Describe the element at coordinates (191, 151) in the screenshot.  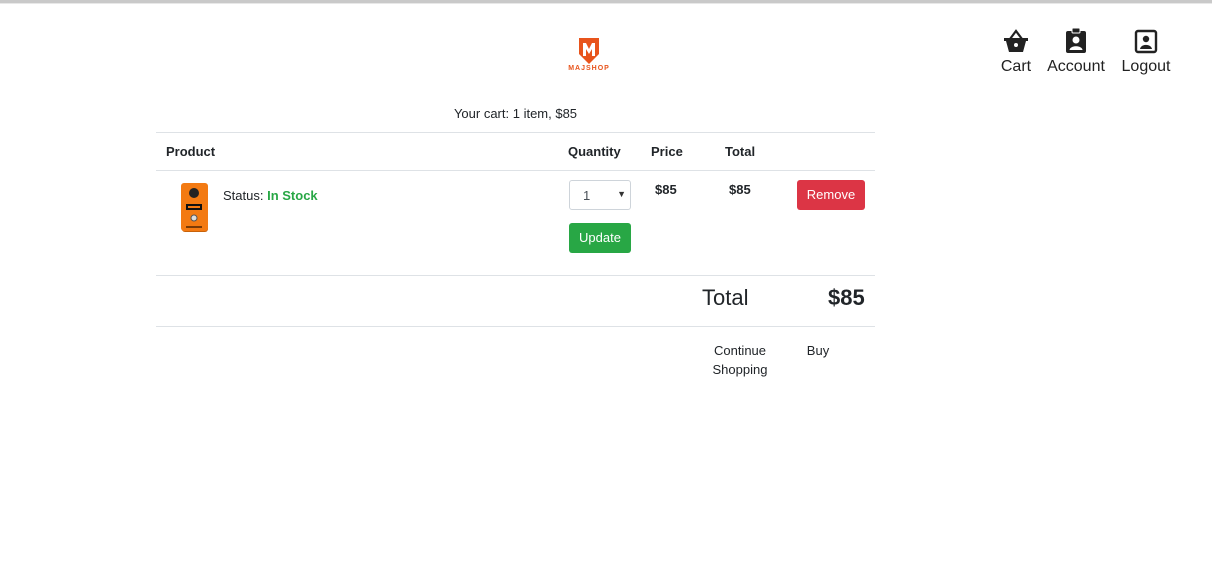
I see `header-product: Product` at that location.